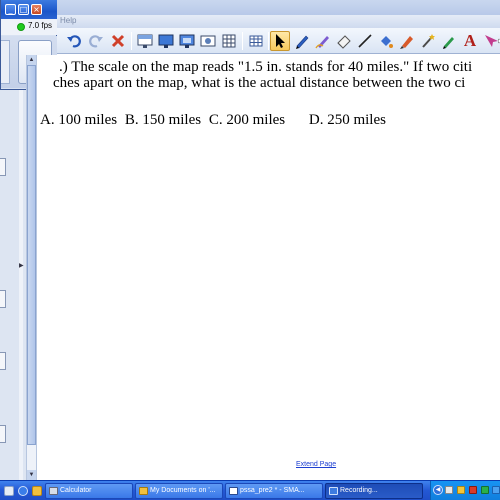 Image resolution: width=500 pixels, height=500 pixels. Describe the element at coordinates (5, 62) in the screenshot. I see `recorder-side-panel` at that location.